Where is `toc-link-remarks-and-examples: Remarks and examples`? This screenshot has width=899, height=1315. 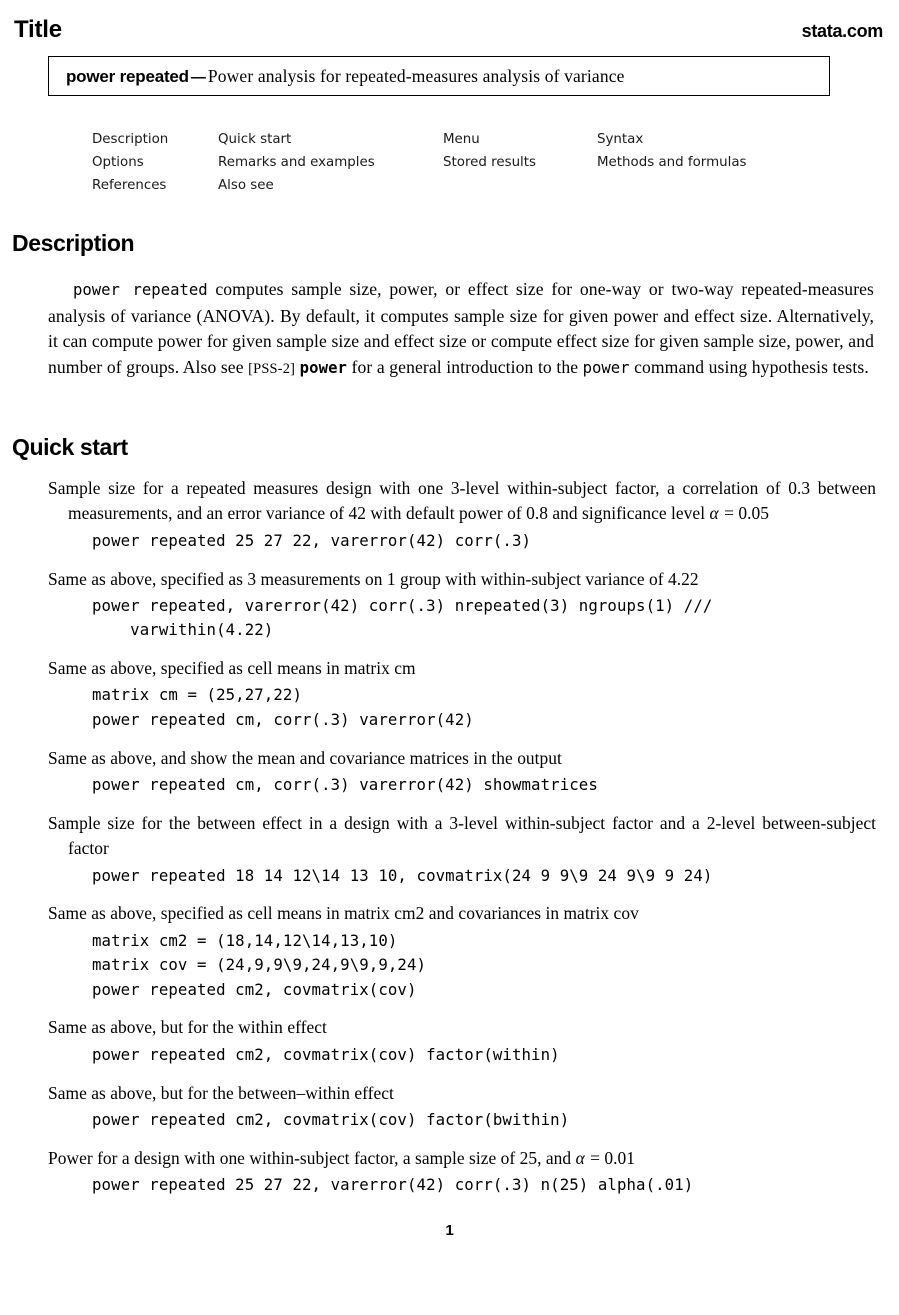 toc-link-remarks-and-examples: Remarks and examples is located at coordinates (296, 162).